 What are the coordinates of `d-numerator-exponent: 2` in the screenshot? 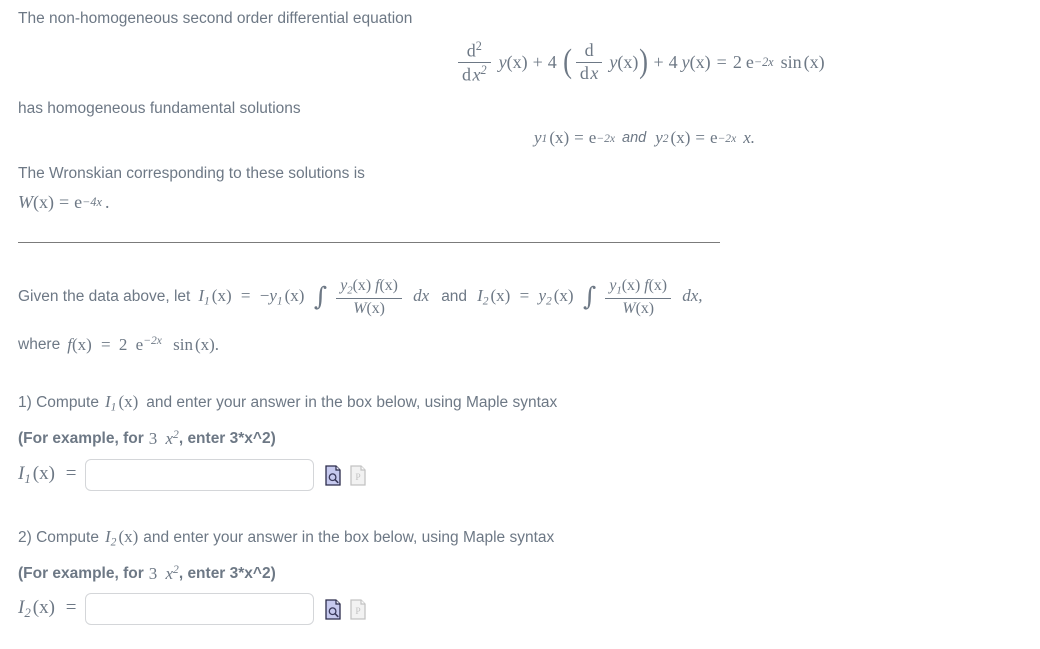 It's located at (478, 46).